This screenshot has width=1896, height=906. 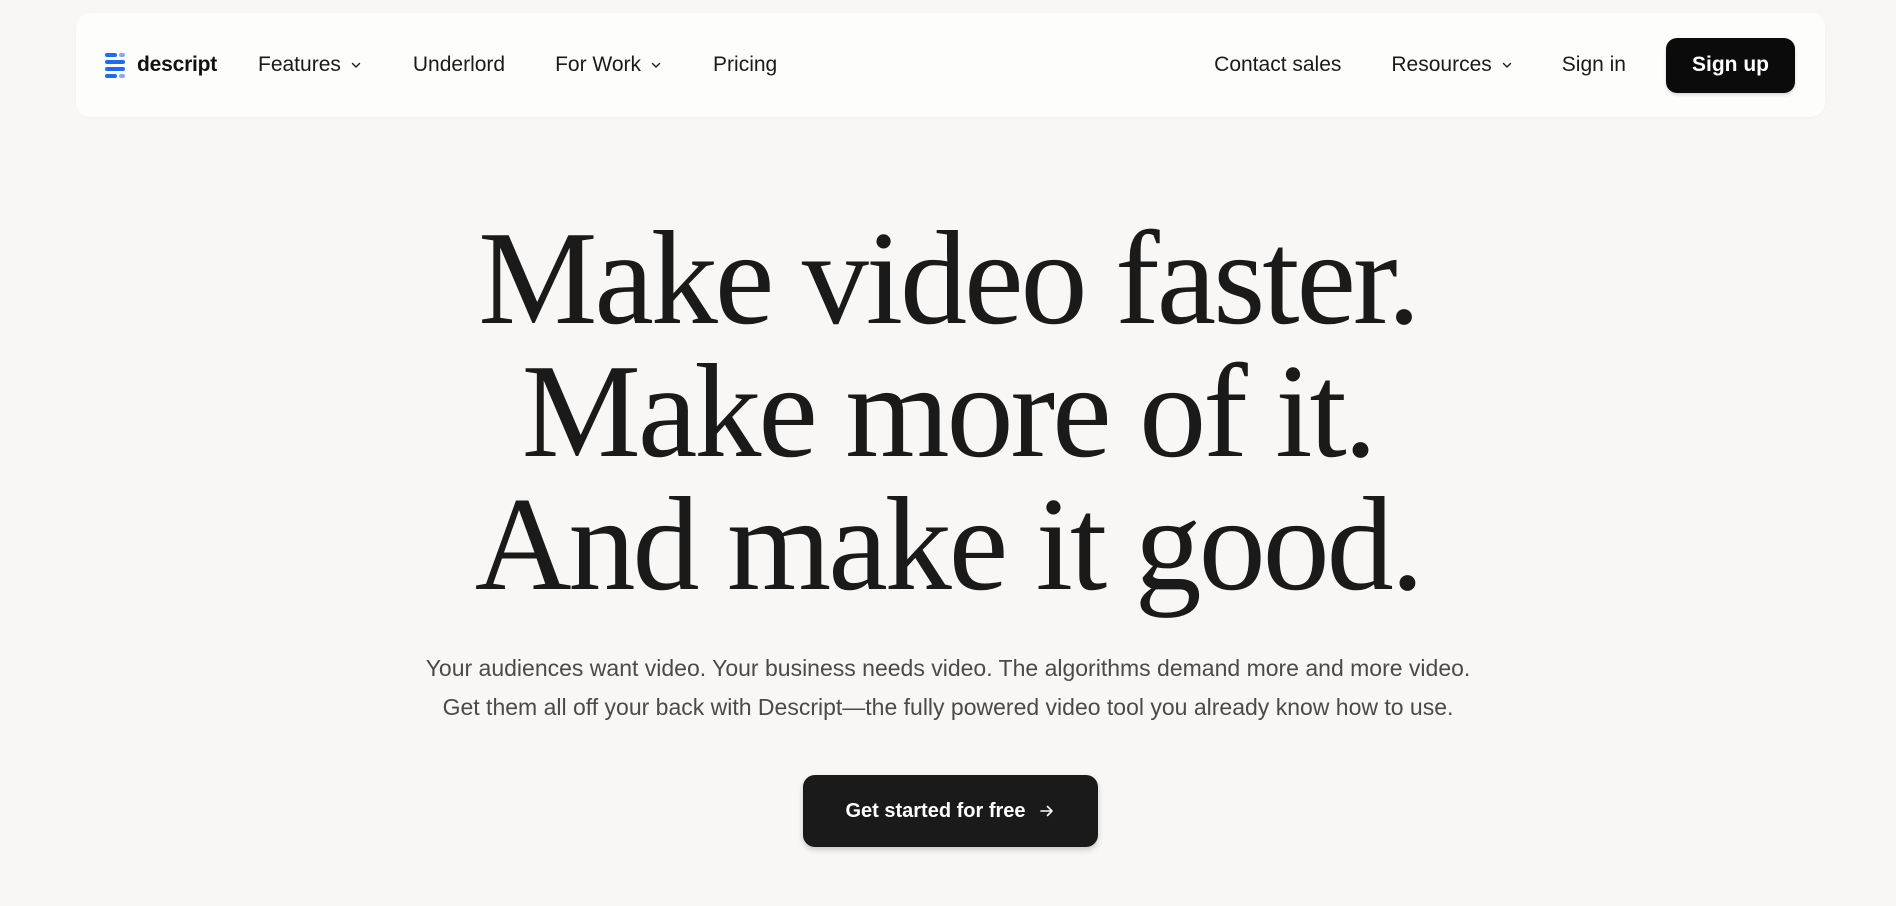 What do you see at coordinates (949, 278) in the screenshot?
I see `hero-title-line: Make video faster.` at bounding box center [949, 278].